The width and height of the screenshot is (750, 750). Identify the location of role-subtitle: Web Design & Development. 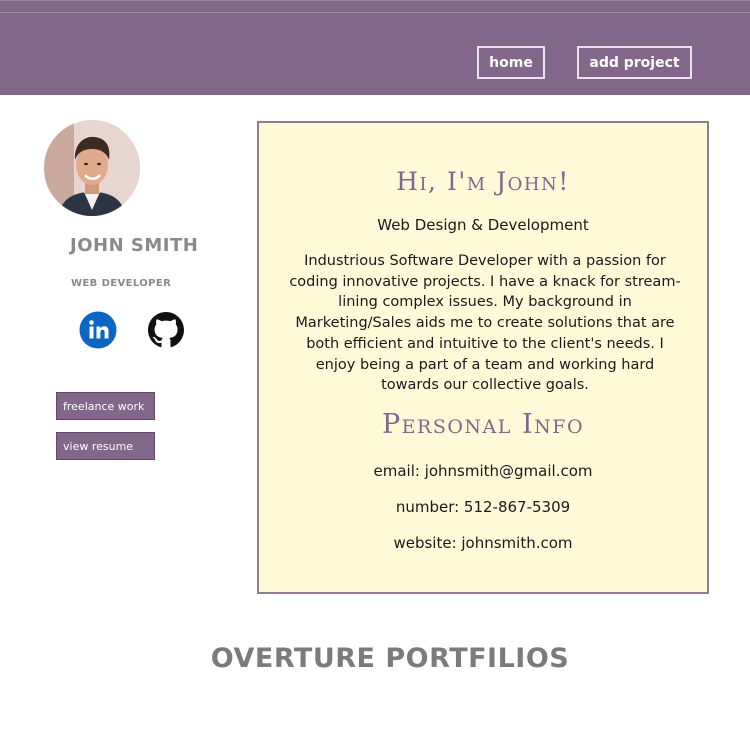
(483, 225).